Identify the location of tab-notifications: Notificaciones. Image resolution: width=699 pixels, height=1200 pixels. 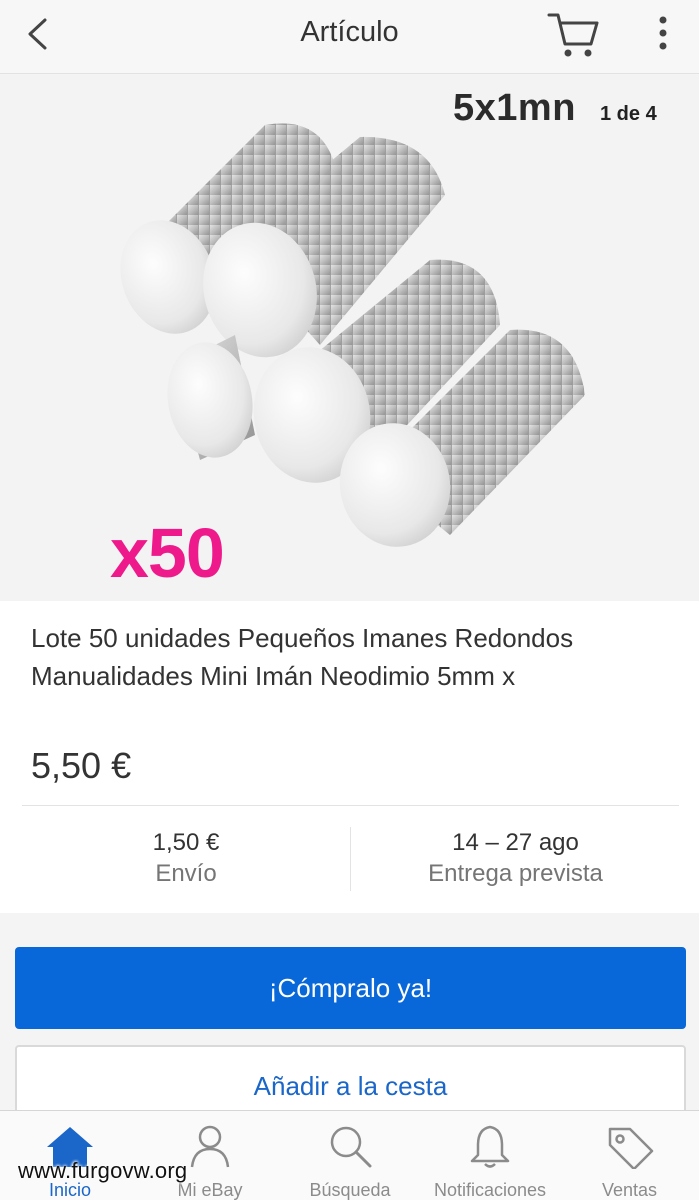
(490, 1155).